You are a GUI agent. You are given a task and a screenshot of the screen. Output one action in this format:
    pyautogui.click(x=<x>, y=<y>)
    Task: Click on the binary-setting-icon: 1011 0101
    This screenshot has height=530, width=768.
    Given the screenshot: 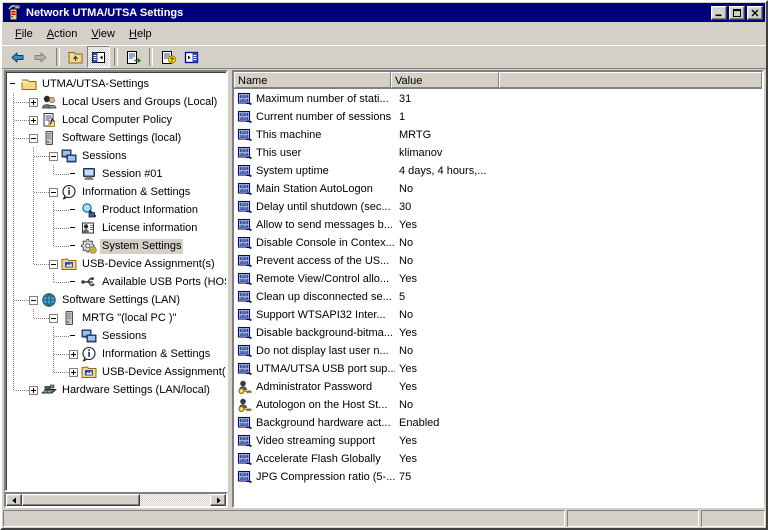 What is the action you would take?
    pyautogui.click(x=245, y=117)
    